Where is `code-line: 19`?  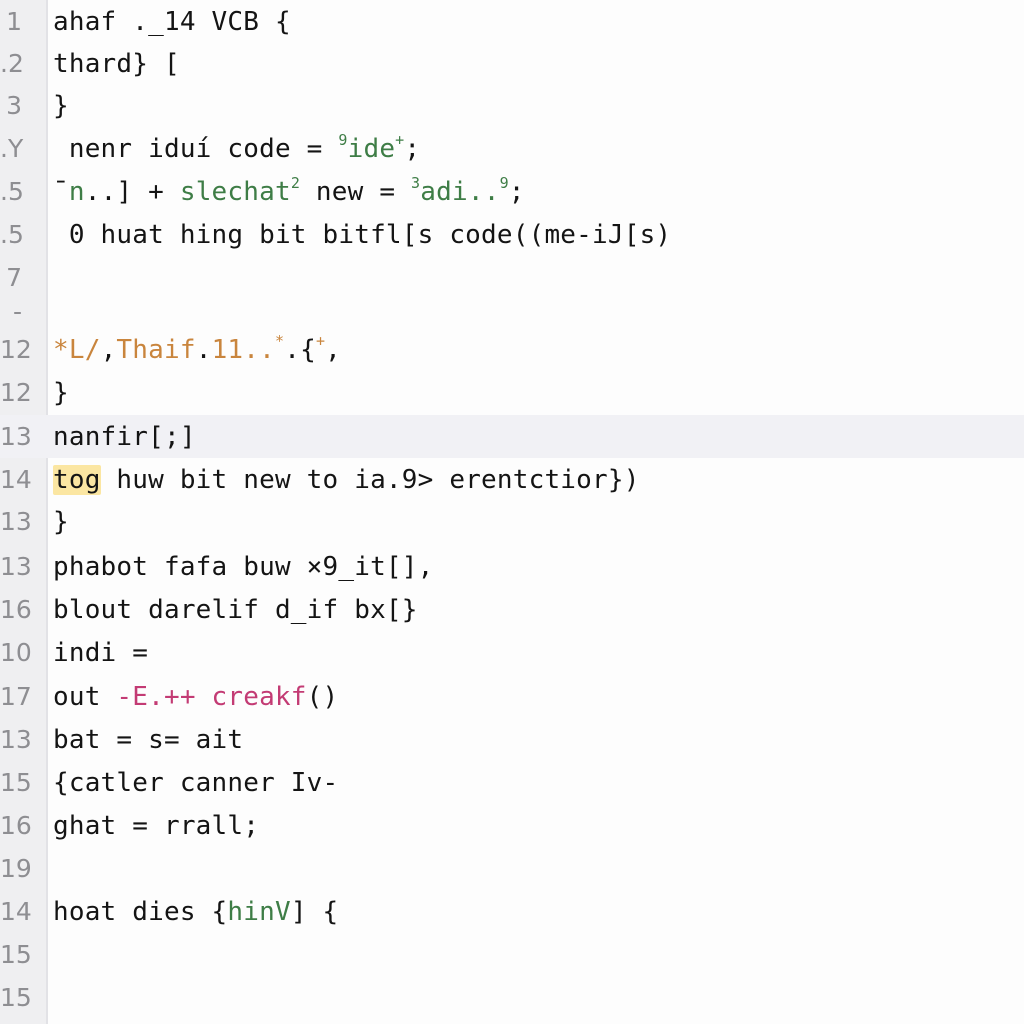
code-line: 19 is located at coordinates (512, 868).